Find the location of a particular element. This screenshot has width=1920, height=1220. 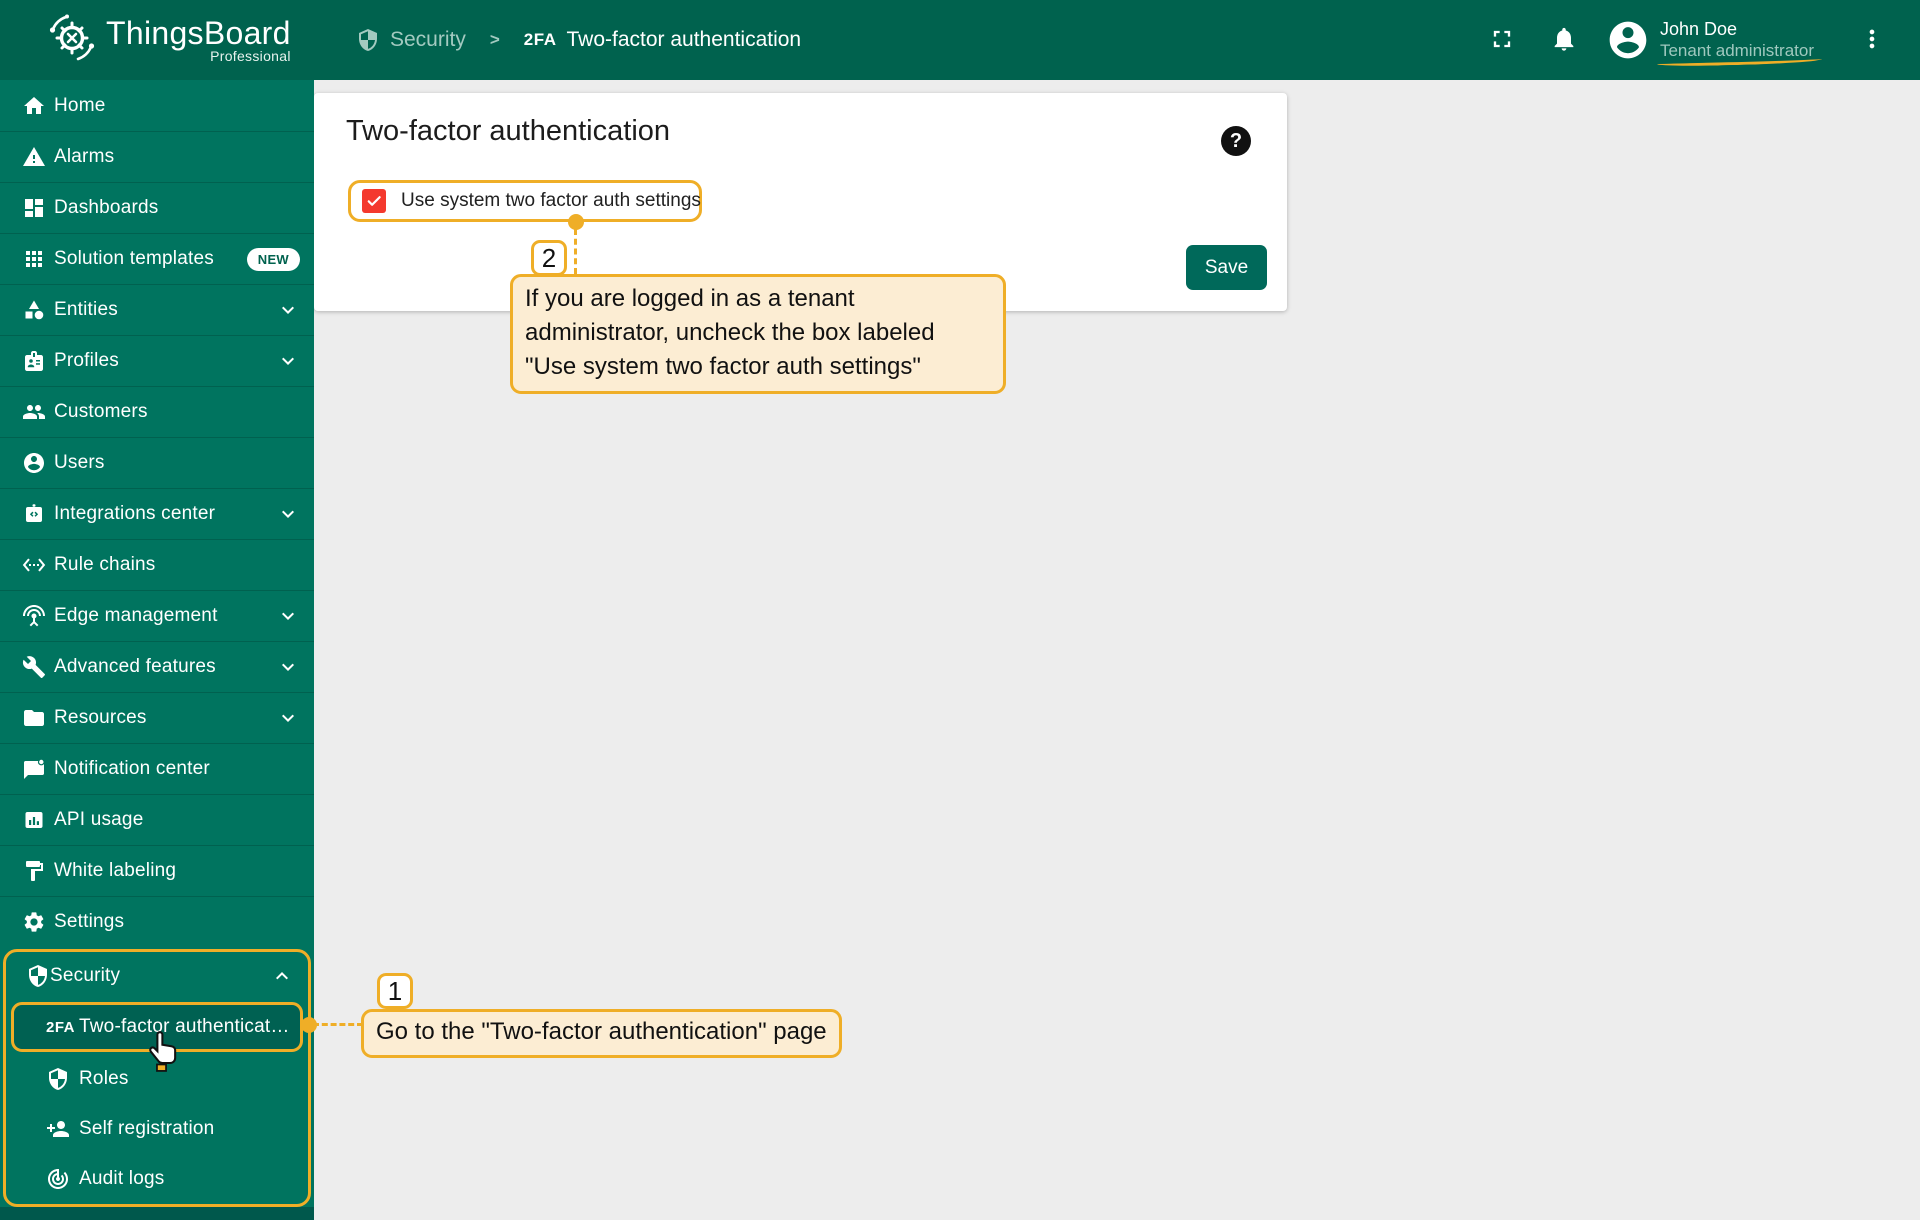

sidebar-item-white-labeling: White labeling is located at coordinates (157, 870).